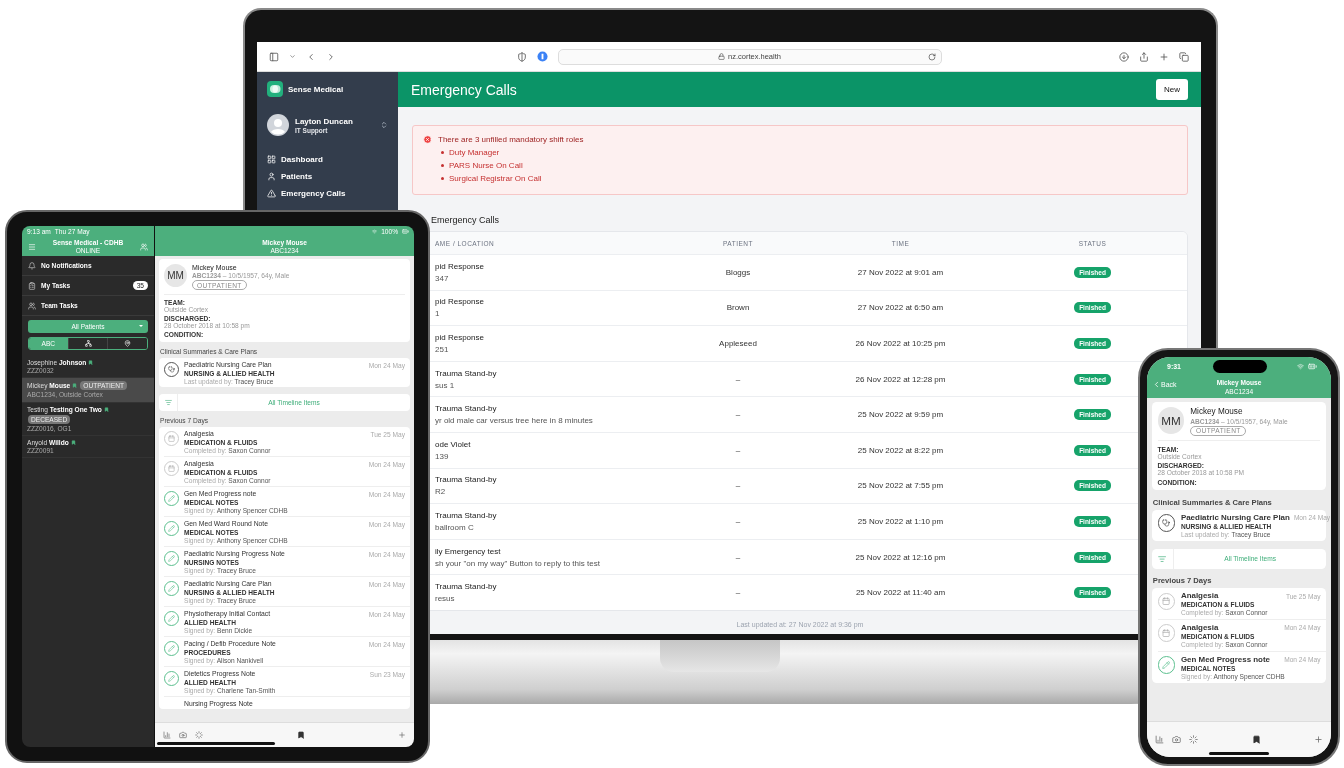 This screenshot has width=1344, height=768. Describe the element at coordinates (292, 56) in the screenshot. I see `chevron-down-icon` at that location.